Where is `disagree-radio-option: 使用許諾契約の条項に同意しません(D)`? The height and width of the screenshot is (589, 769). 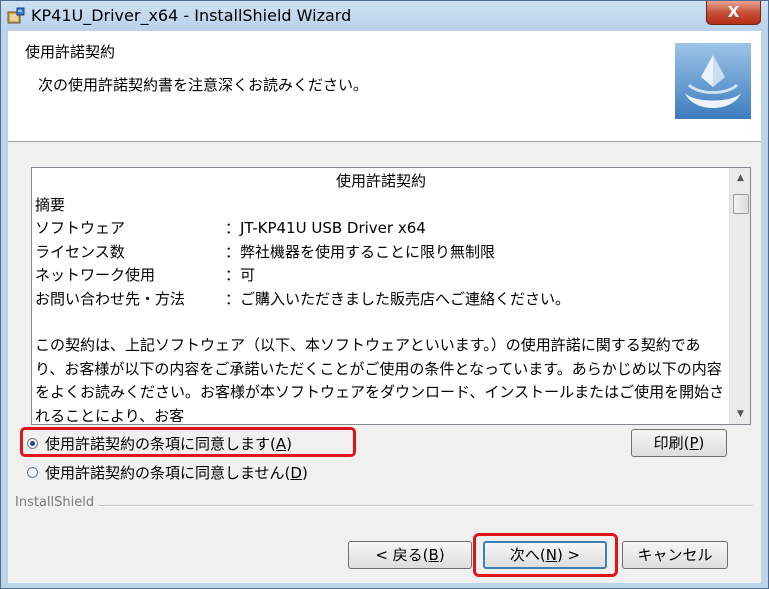
disagree-radio-option: 使用許諾契約の条項に同意しません(D) is located at coordinates (167, 472).